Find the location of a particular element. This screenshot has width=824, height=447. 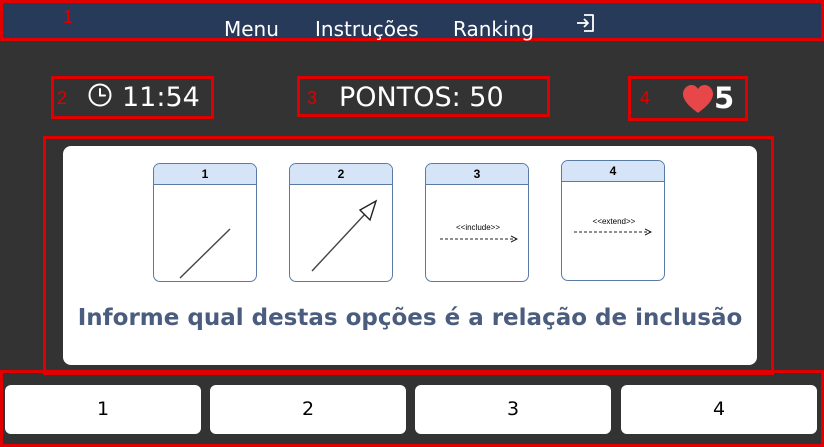

answer-button-4: 4 is located at coordinates (719, 409).